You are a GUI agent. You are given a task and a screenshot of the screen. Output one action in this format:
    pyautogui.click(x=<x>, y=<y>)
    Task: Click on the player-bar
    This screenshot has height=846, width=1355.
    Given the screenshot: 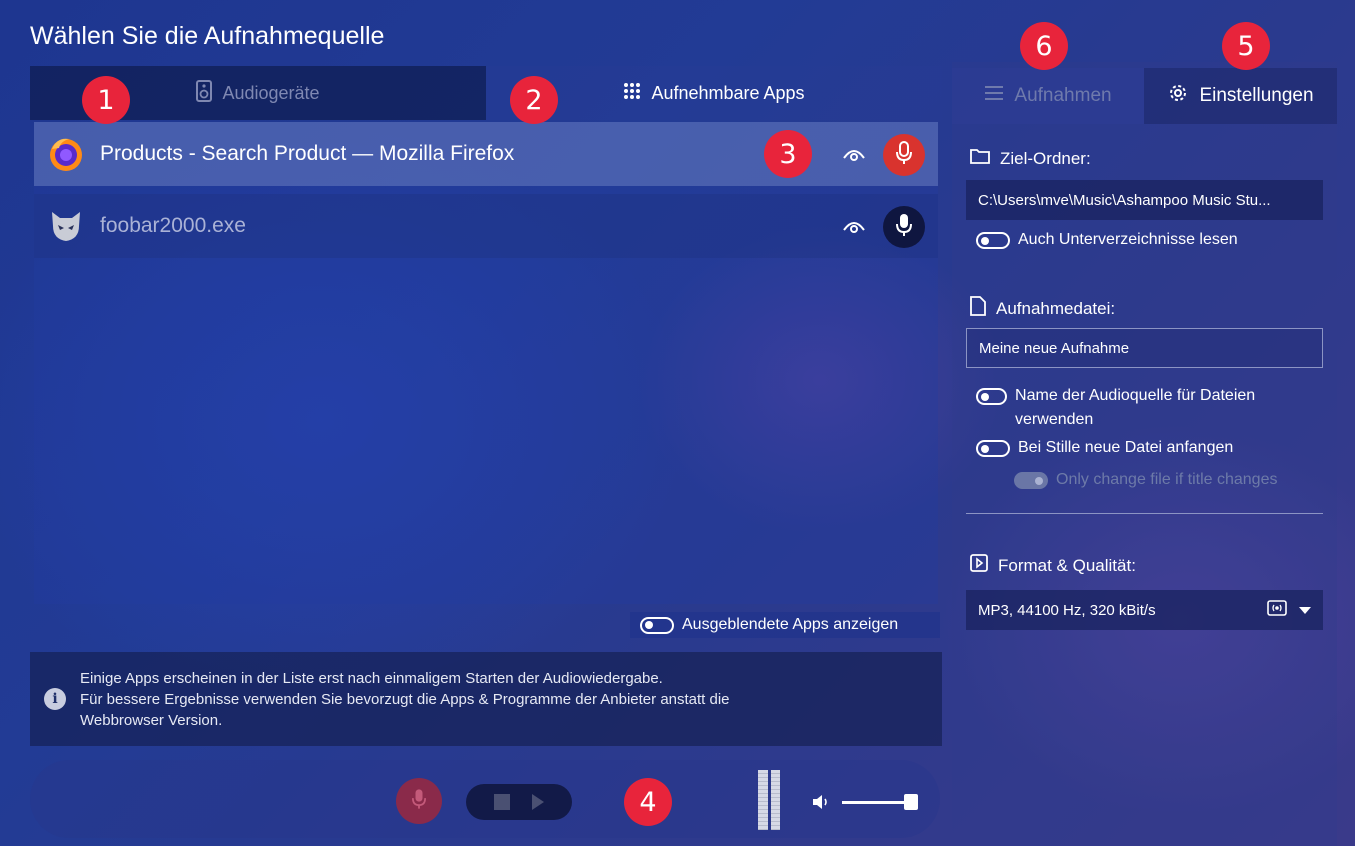 What is the action you would take?
    pyautogui.click(x=485, y=799)
    